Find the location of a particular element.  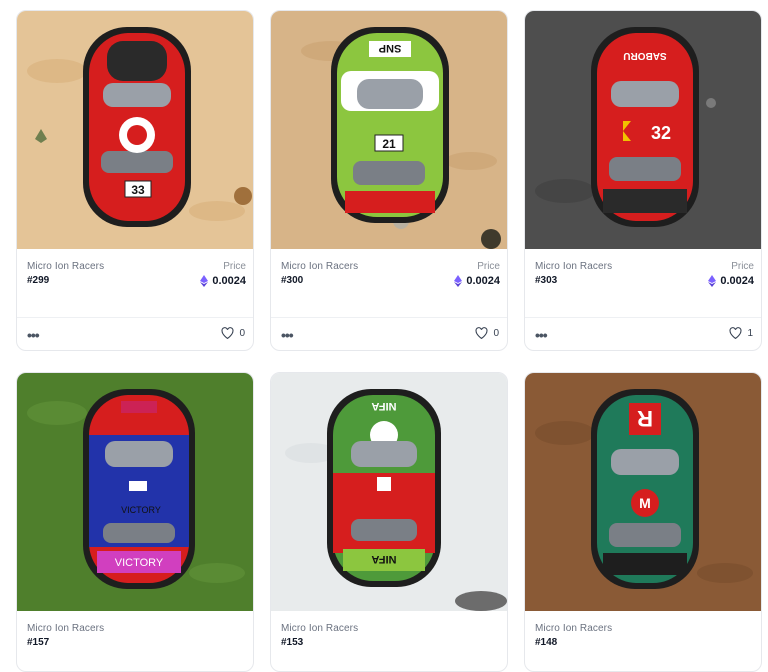

nft-card-148: R M Micro Ion Racers #148 is located at coordinates (643, 522).